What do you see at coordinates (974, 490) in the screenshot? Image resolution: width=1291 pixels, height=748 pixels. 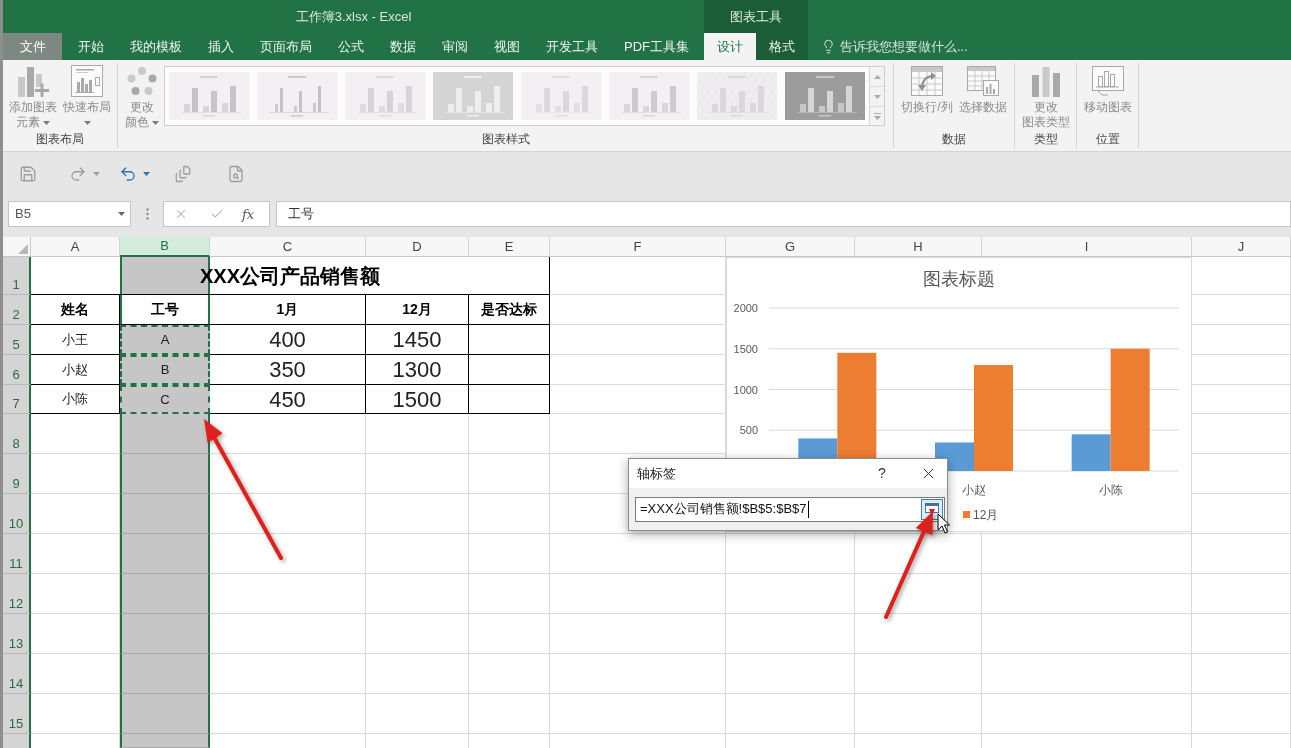 I see `category-label: 小赵` at bounding box center [974, 490].